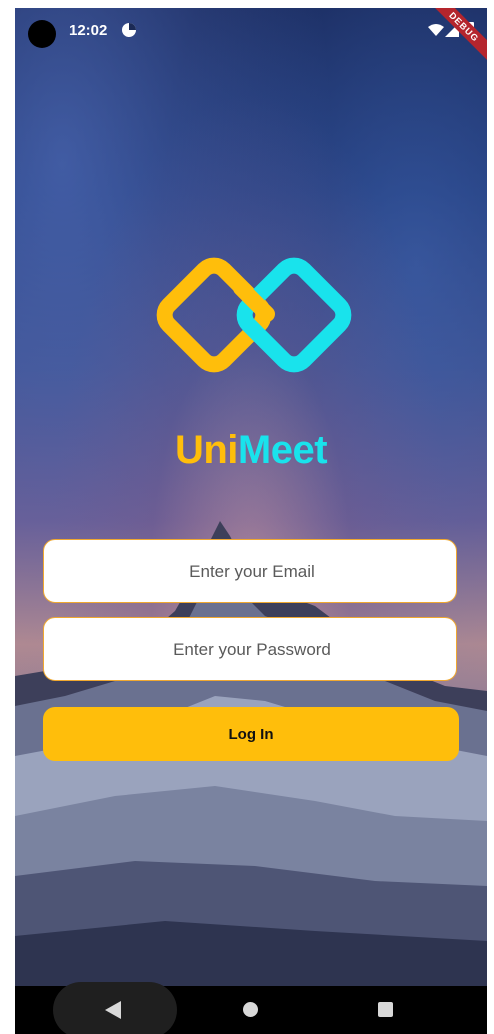 The height and width of the screenshot is (1034, 494). What do you see at coordinates (88, 30) in the screenshot?
I see `status-time: 12:02` at bounding box center [88, 30].